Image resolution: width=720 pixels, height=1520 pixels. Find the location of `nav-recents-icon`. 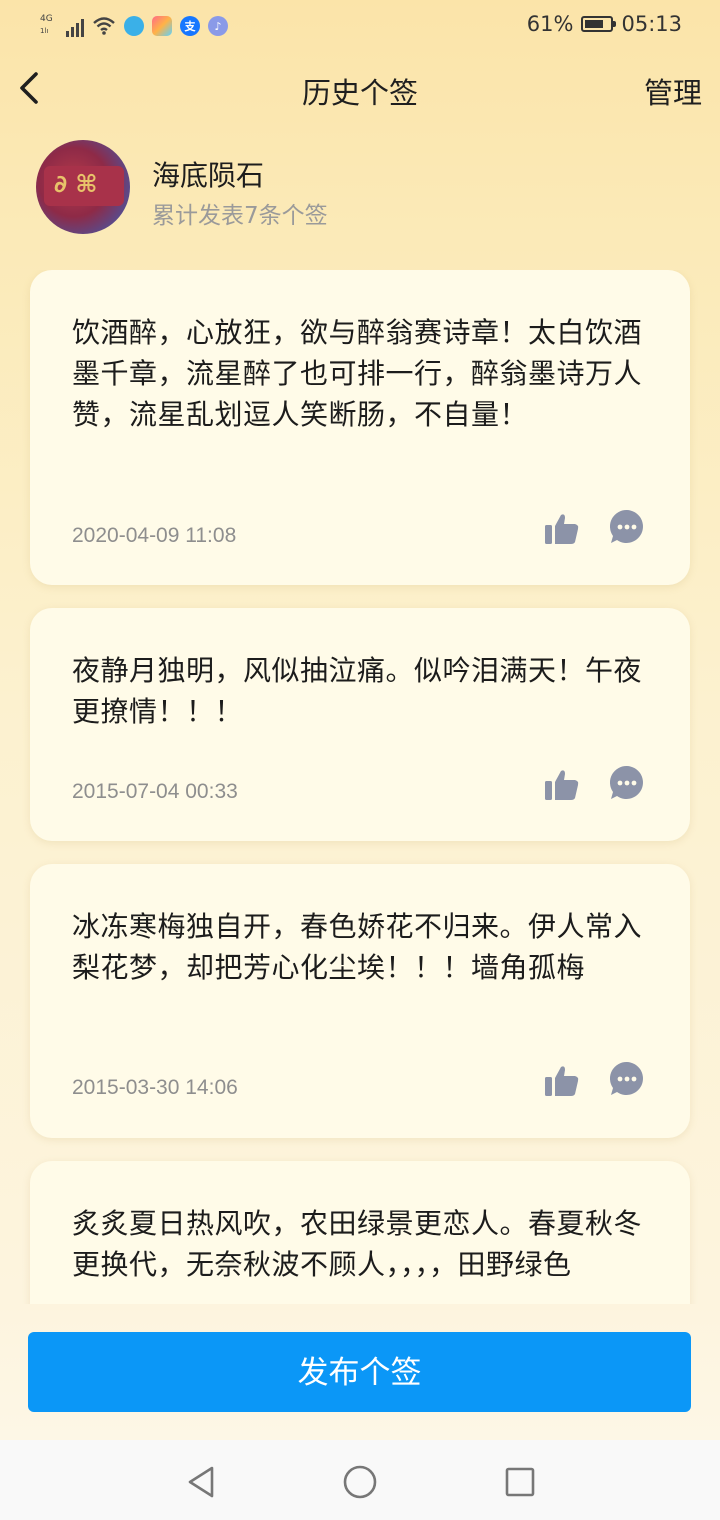

nav-recents-icon is located at coordinates (520, 1482).